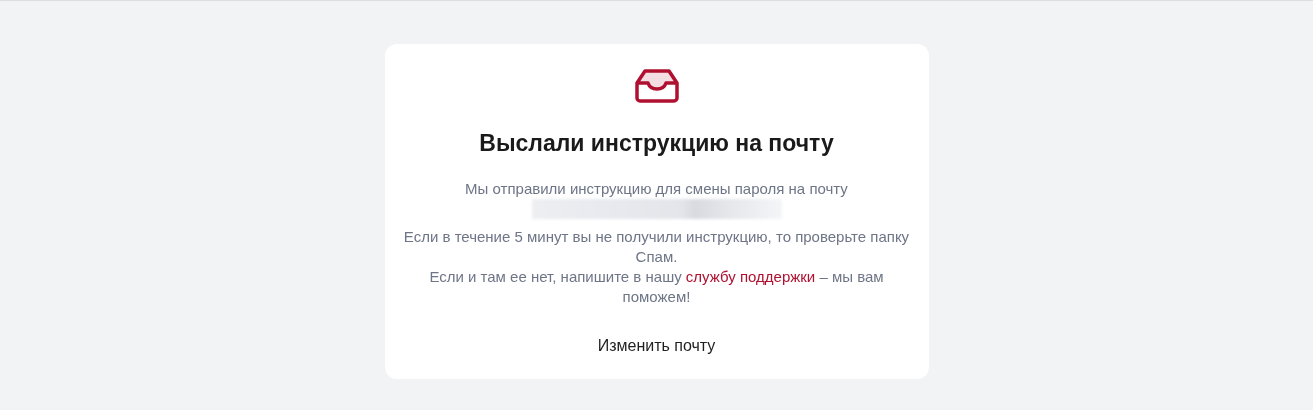 The height and width of the screenshot is (410, 1313). I want to click on change-email-button: Изменить почту, so click(656, 346).